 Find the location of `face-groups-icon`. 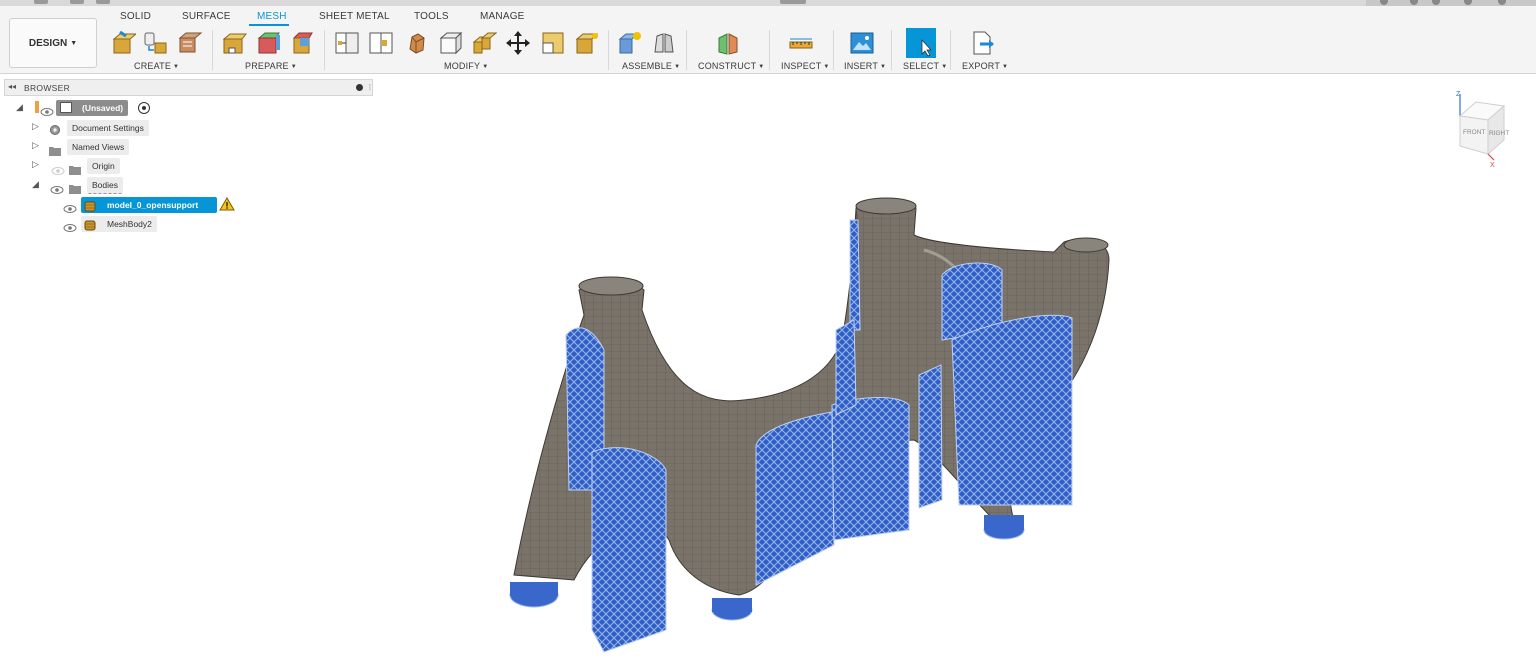

face-groups-icon is located at coordinates (268, 43).